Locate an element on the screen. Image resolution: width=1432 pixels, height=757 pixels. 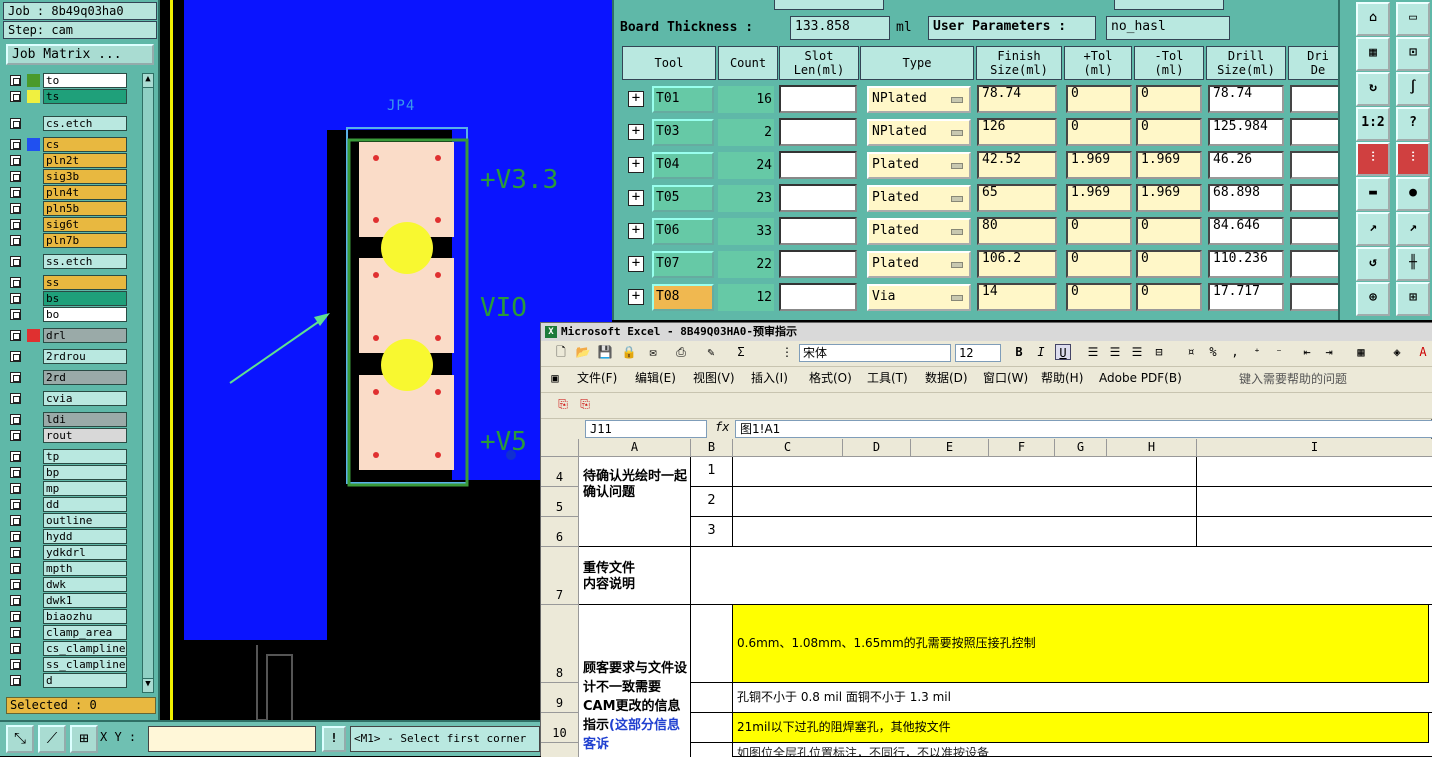
layer-row: bo is located at coordinates (69, 314).